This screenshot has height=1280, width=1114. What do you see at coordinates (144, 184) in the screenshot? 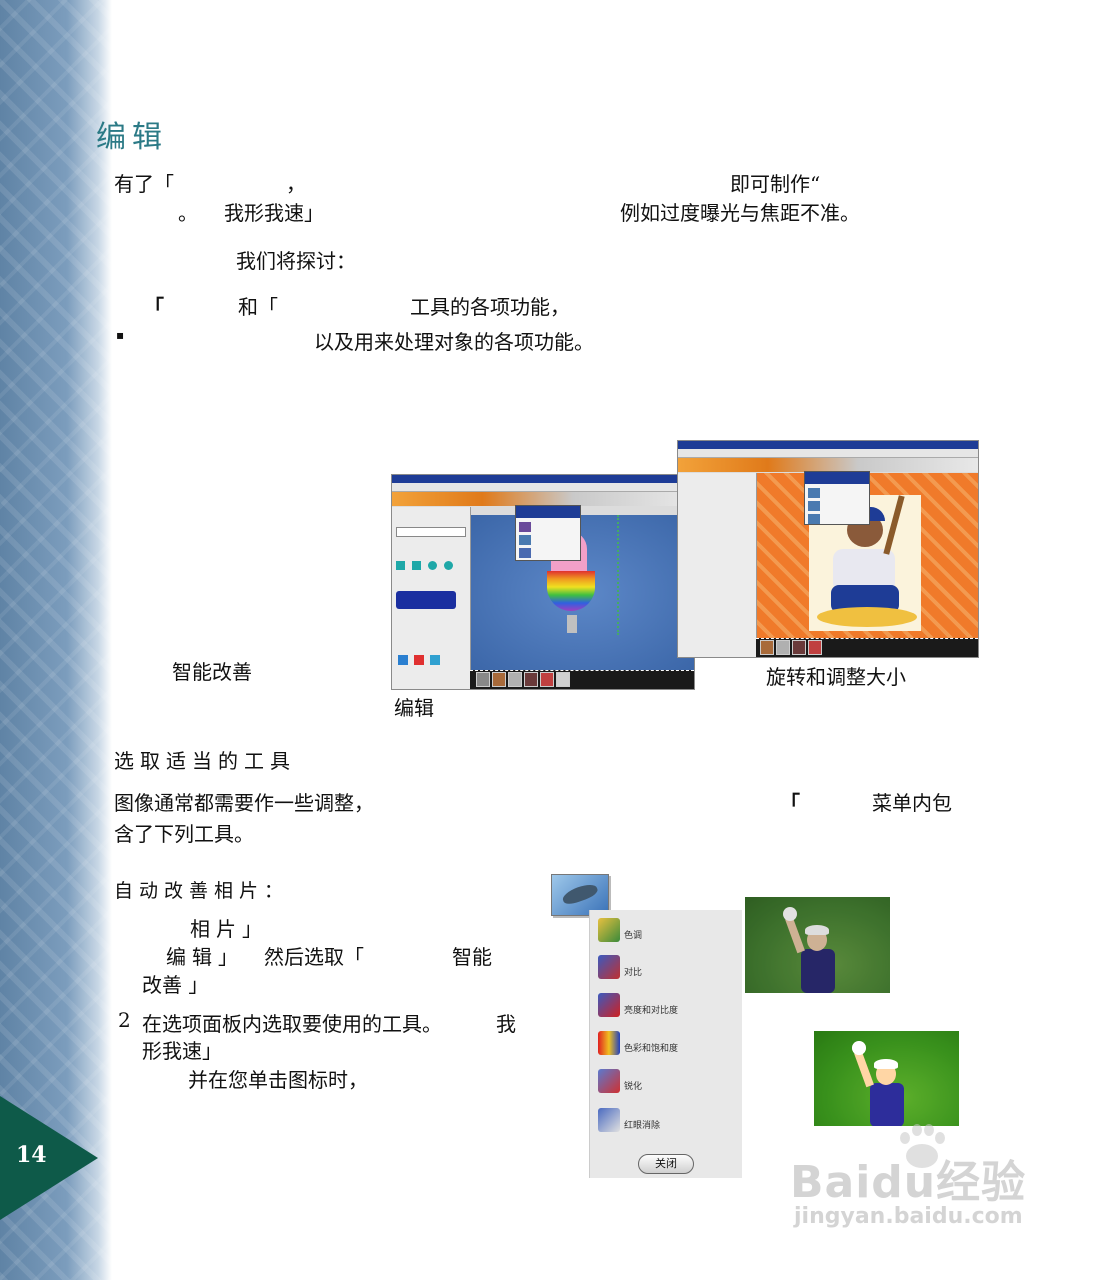
I see `intro-line1-a: 有了「` at bounding box center [144, 184].